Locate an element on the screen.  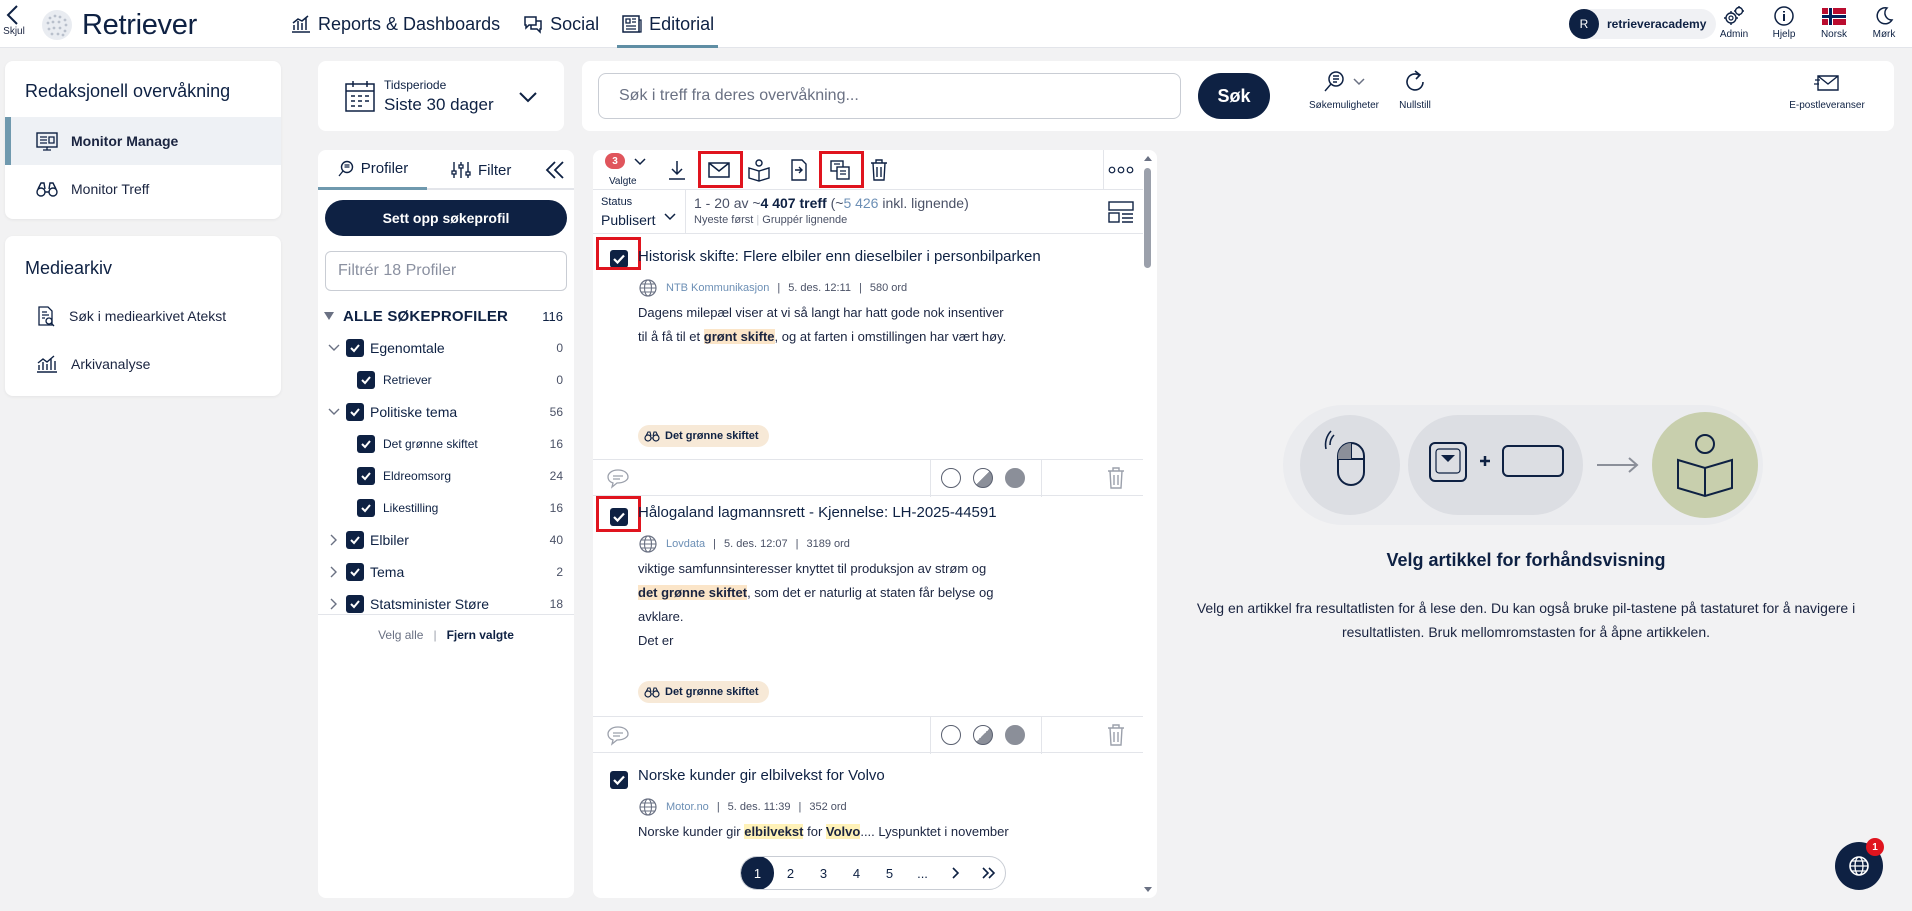
tab-profiles: Profiler is located at coordinates (372, 170).